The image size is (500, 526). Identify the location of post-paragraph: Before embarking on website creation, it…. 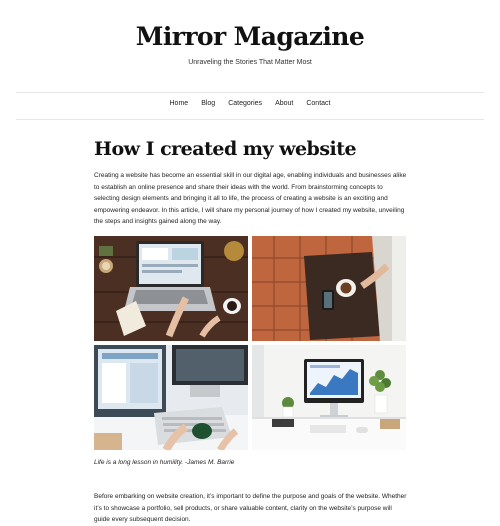
(250, 508).